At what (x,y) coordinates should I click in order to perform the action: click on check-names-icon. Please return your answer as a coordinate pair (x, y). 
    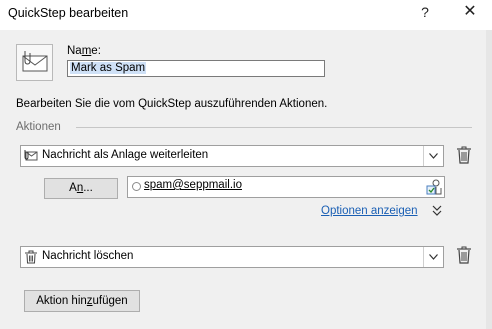
    Looking at the image, I should click on (434, 187).